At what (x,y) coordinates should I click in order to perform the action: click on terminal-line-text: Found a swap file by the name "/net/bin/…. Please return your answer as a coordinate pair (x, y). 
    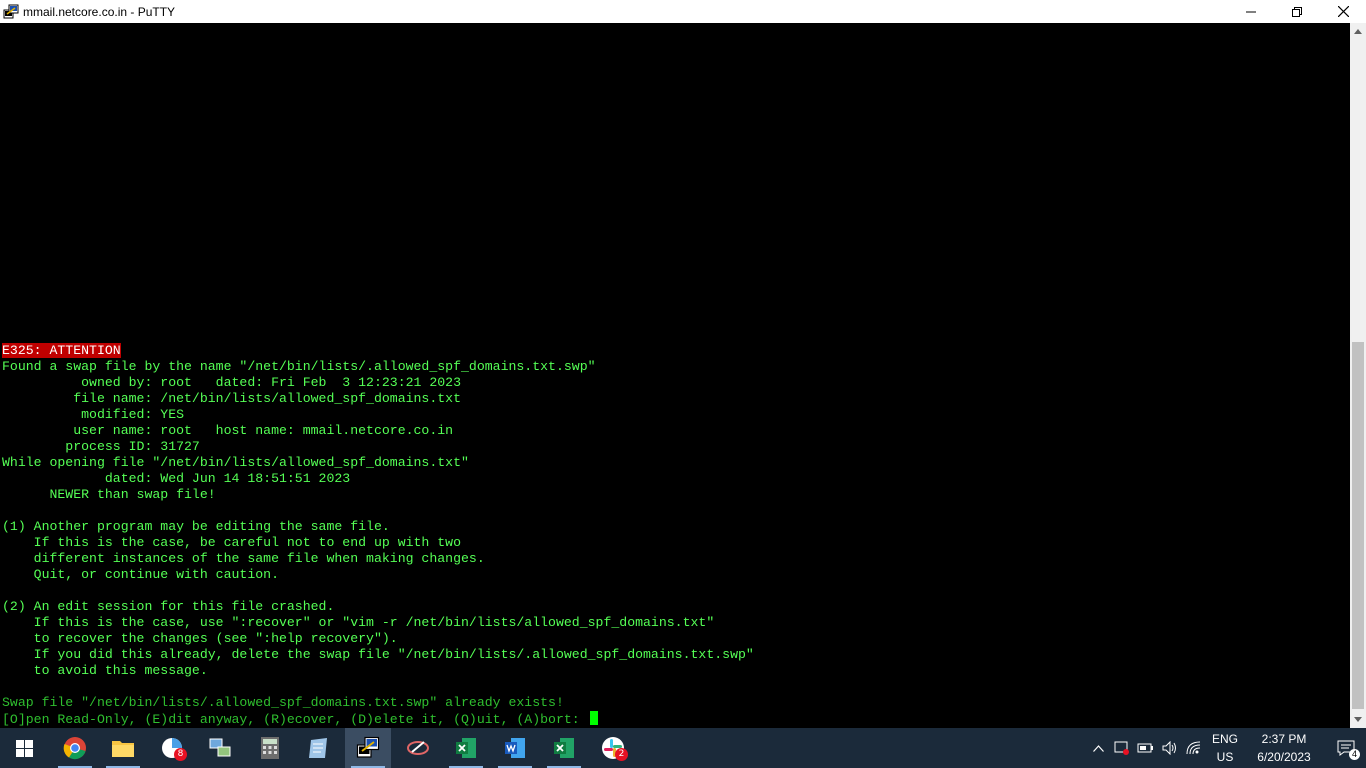
    Looking at the image, I should click on (299, 366).